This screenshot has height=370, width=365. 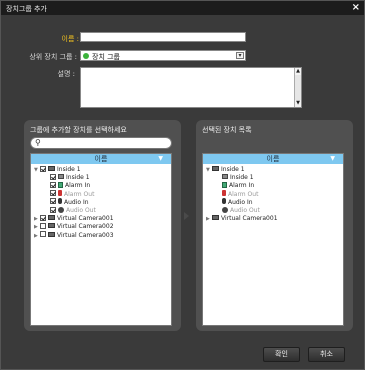 What do you see at coordinates (163, 55) in the screenshot?
I see `parent-group-select: 장치 그룹 ▾` at bounding box center [163, 55].